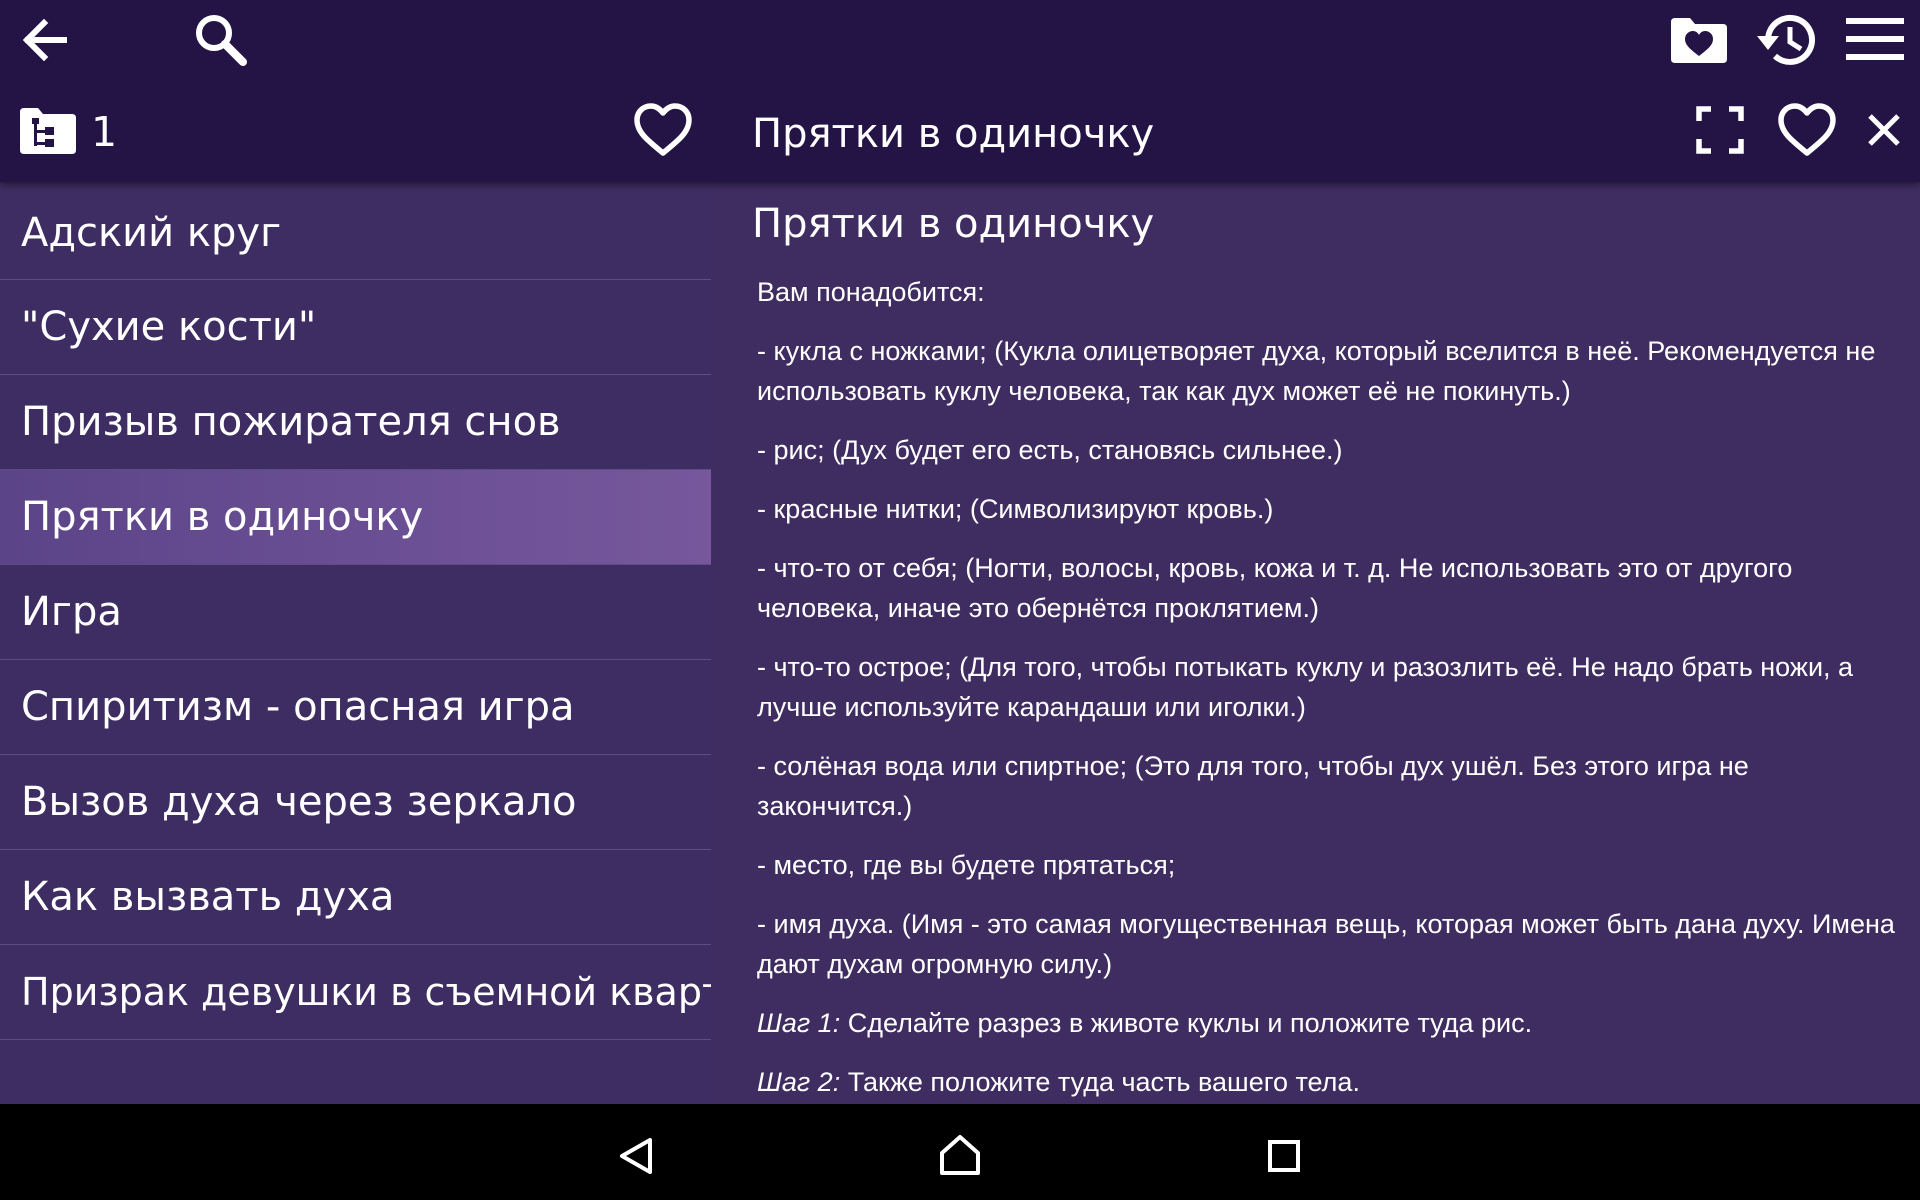 Image resolution: width=1920 pixels, height=1200 pixels. I want to click on hamburger-menu-icon, so click(1875, 39).